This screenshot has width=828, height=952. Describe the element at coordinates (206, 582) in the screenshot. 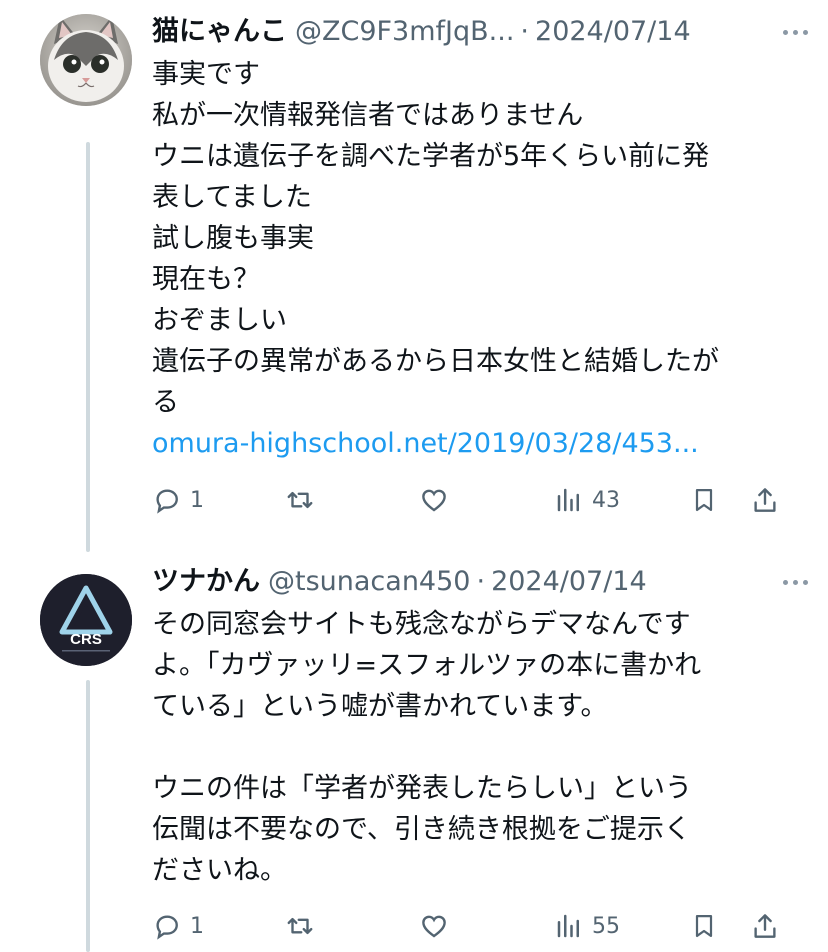

I see `display-name: ツナかん` at that location.